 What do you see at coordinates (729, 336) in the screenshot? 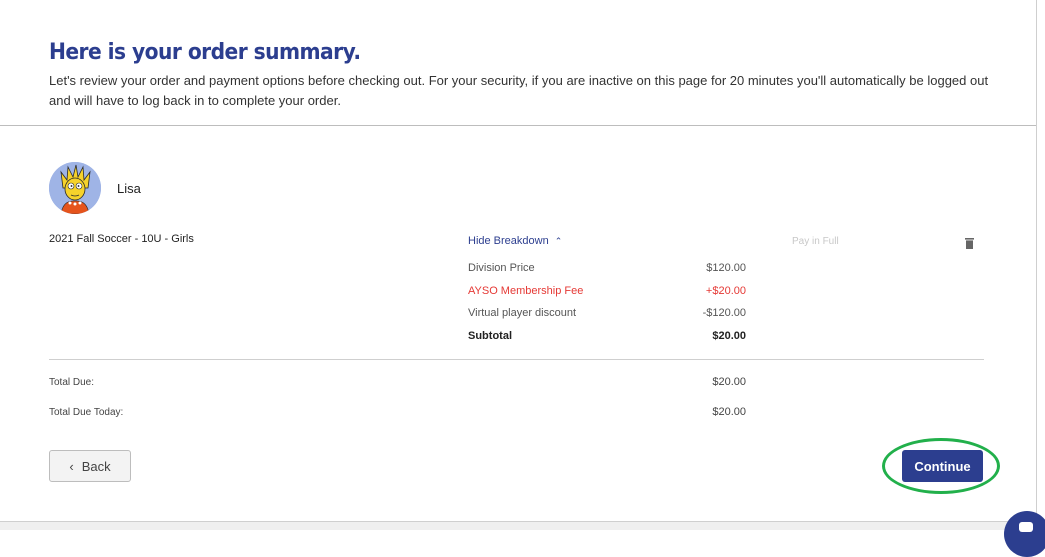
I see `breakdown-value-subtotal: $20.00` at bounding box center [729, 336].